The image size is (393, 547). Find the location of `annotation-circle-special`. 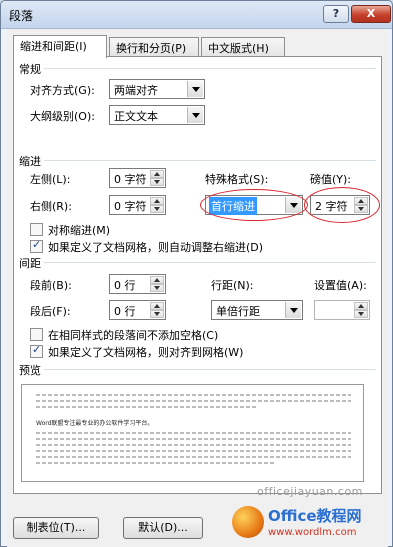

annotation-circle-special is located at coordinates (254, 205).